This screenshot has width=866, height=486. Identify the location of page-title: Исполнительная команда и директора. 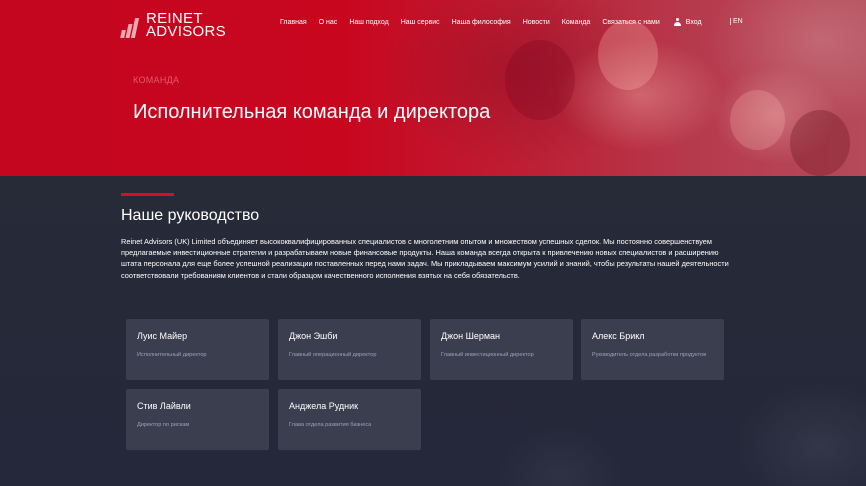
(312, 112).